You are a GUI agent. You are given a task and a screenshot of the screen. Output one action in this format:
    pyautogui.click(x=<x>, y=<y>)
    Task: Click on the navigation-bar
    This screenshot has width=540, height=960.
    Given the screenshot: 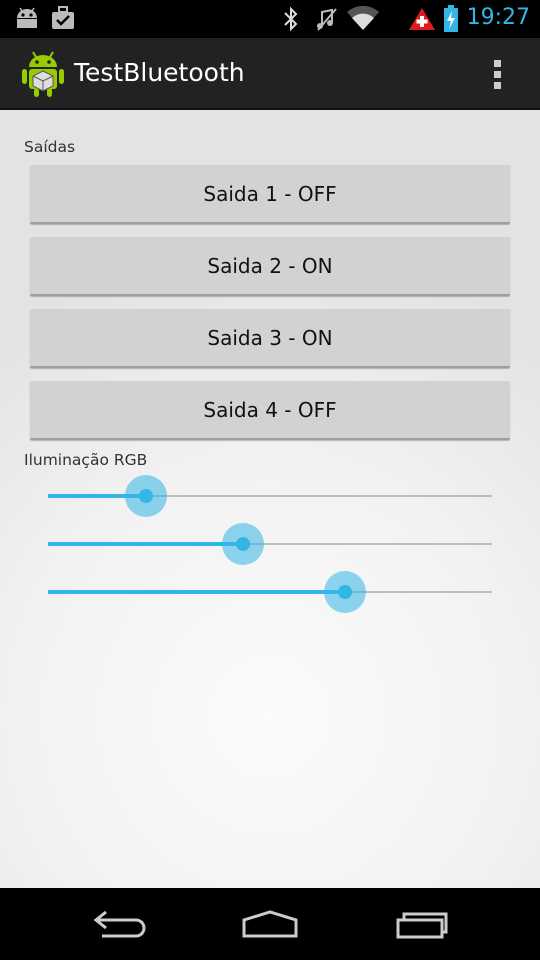 What is the action you would take?
    pyautogui.click(x=270, y=924)
    